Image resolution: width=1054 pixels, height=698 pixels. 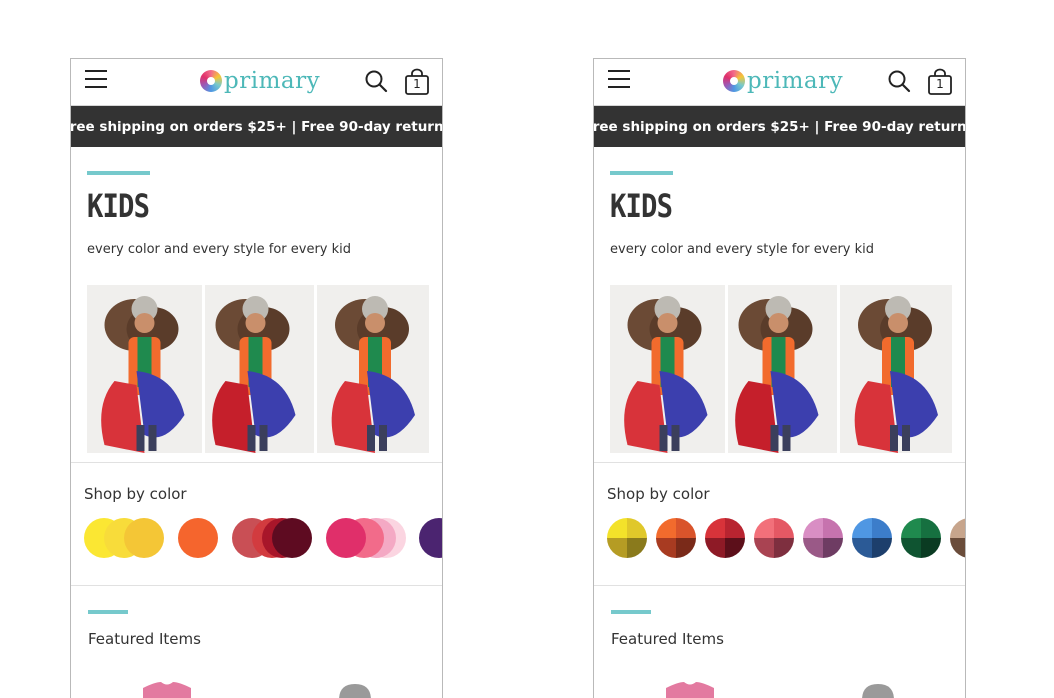 I want to click on color-swatch-blue, so click(x=872, y=538).